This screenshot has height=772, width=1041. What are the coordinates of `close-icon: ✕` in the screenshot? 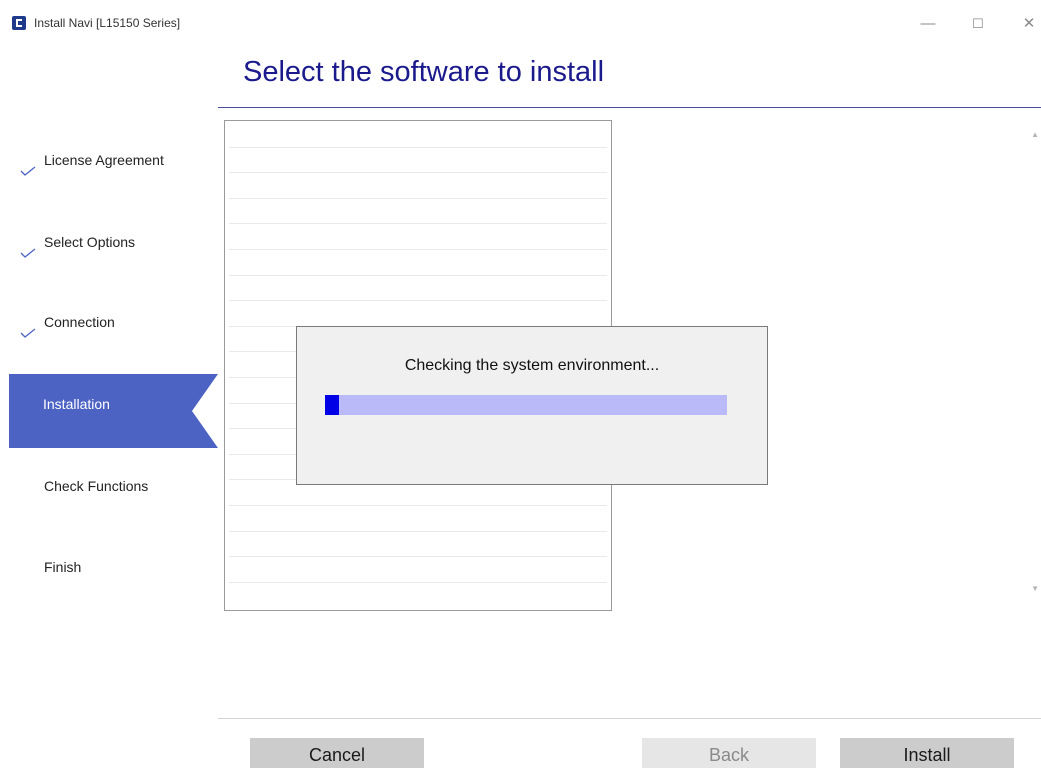 It's located at (1029, 24).